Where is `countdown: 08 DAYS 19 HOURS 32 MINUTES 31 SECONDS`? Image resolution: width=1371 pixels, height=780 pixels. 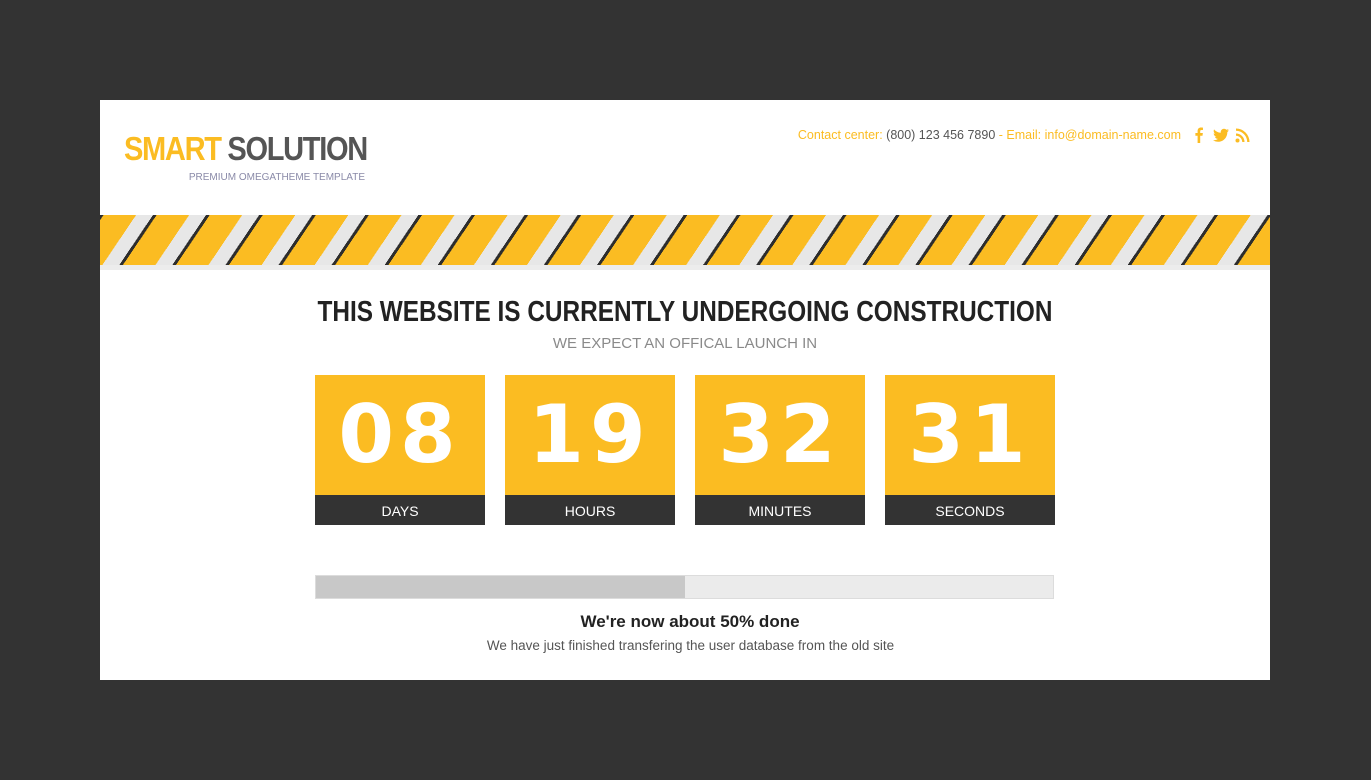
countdown: 08 DAYS 19 HOURS 32 MINUTES 31 SECONDS is located at coordinates (685, 450).